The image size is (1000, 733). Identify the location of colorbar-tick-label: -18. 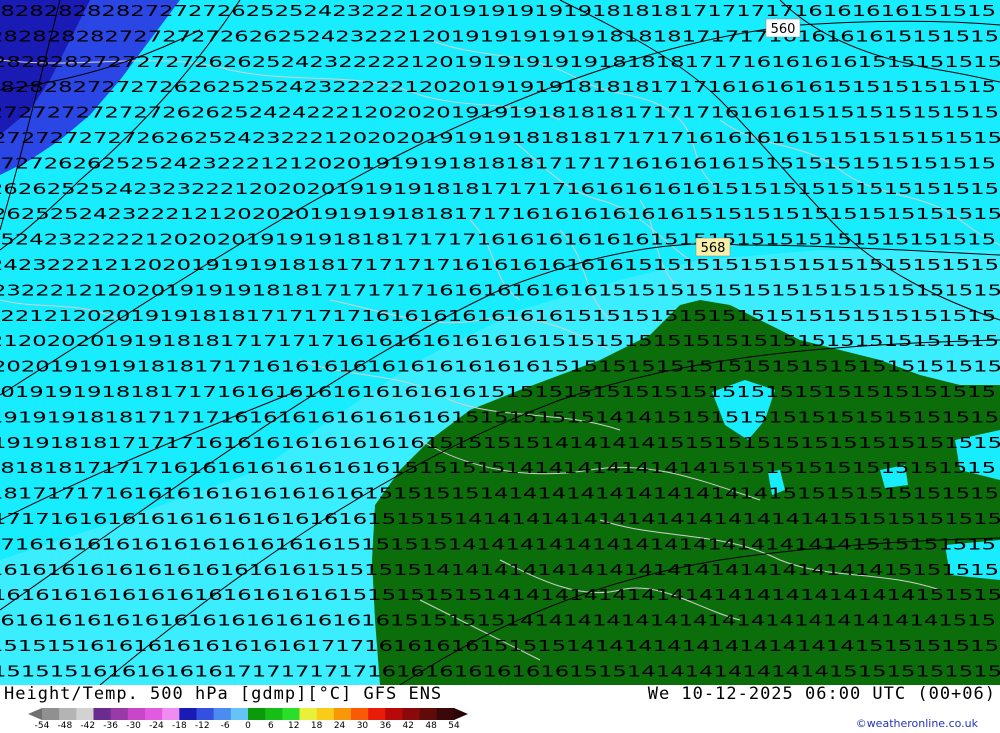
(179, 726).